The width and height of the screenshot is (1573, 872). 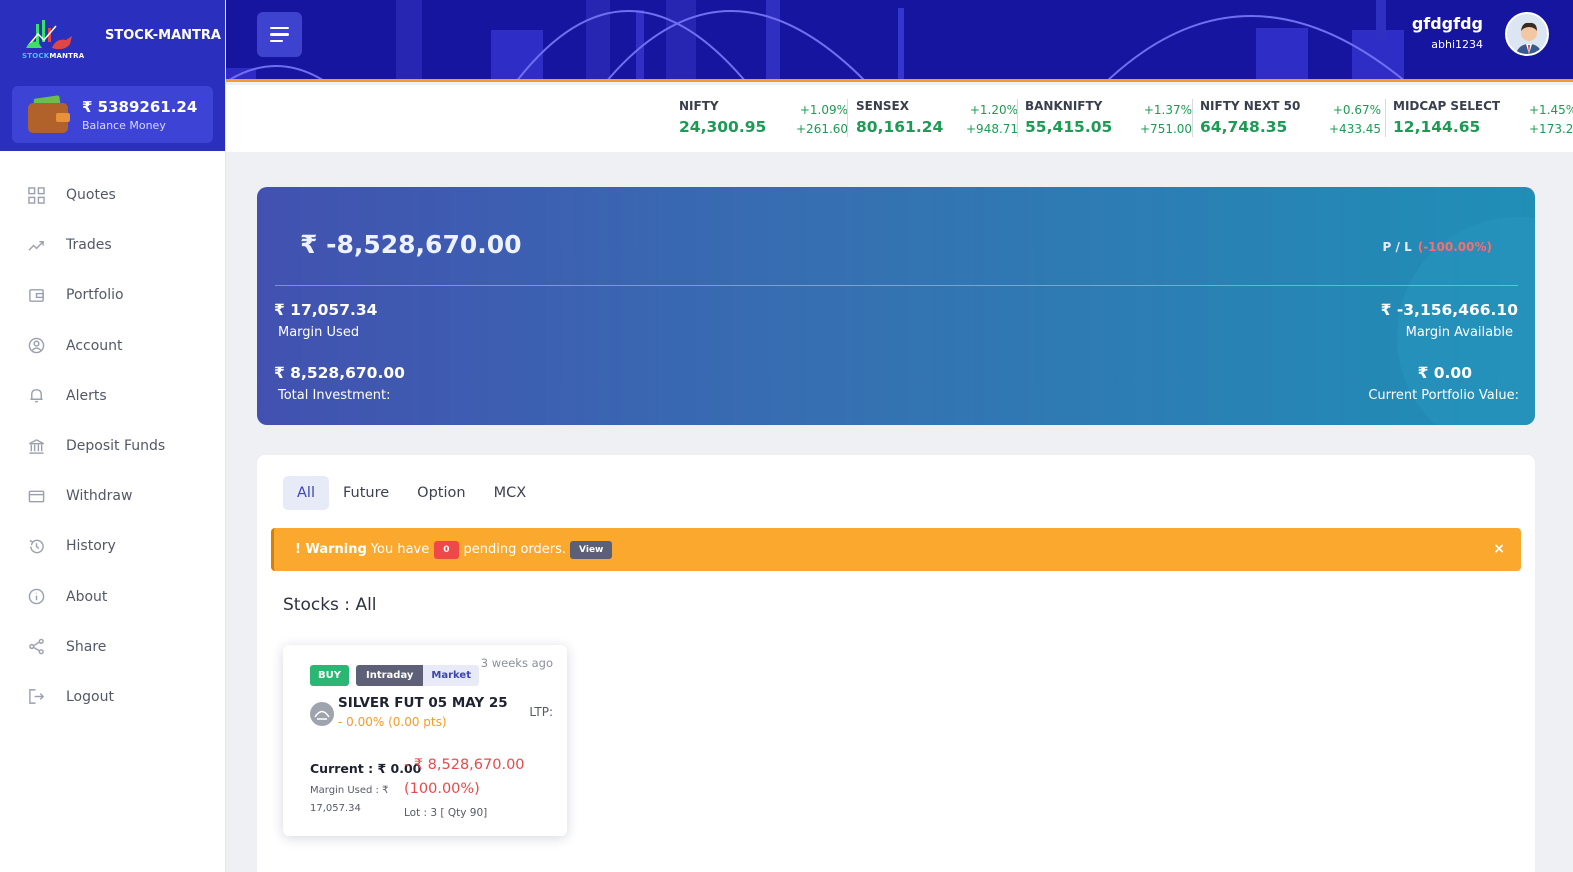 What do you see at coordinates (423, 703) in the screenshot?
I see `position-symbol: SILVER FUT 05 MAY 25` at bounding box center [423, 703].